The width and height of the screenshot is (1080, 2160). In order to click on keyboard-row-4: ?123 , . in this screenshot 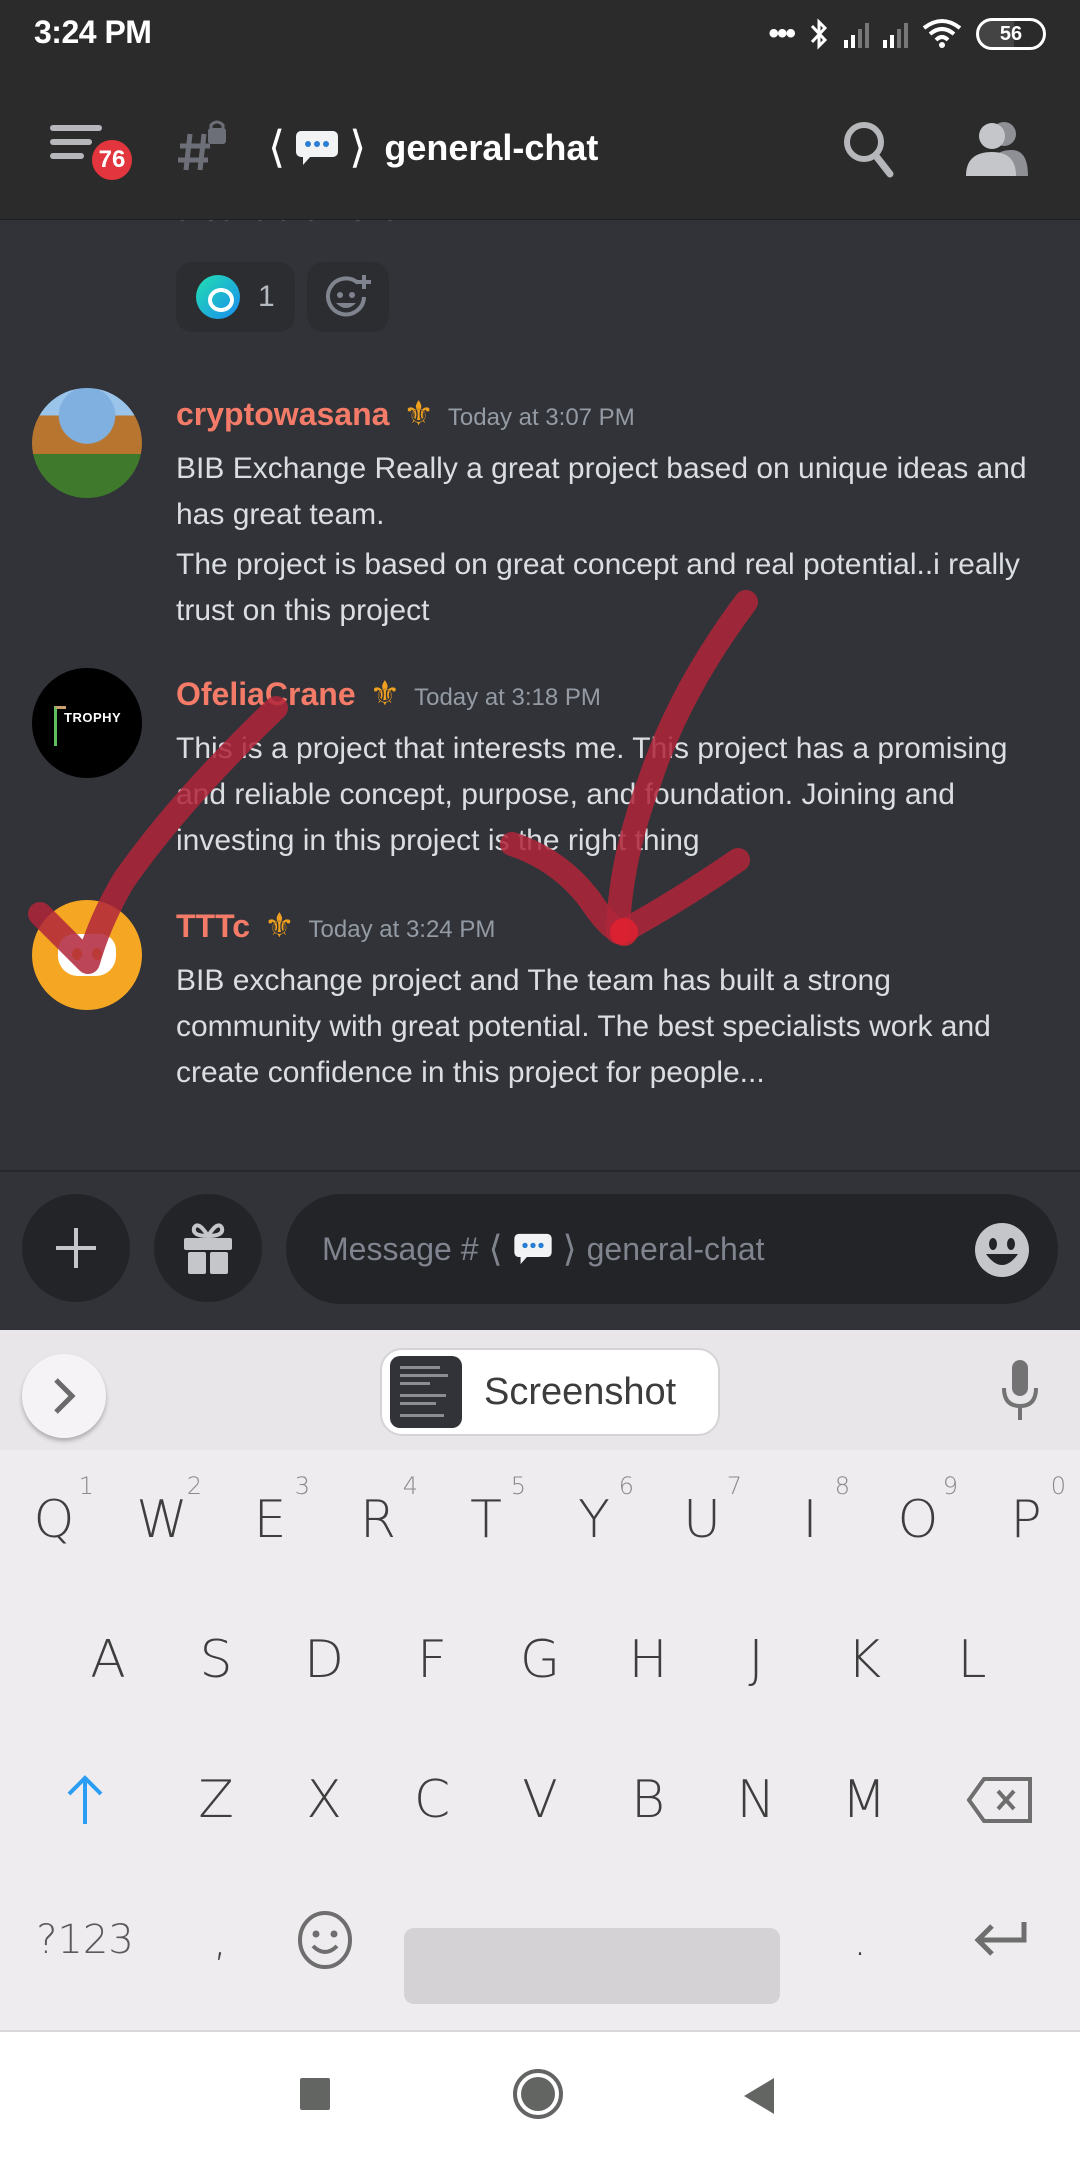, I will do `click(540, 1940)`.